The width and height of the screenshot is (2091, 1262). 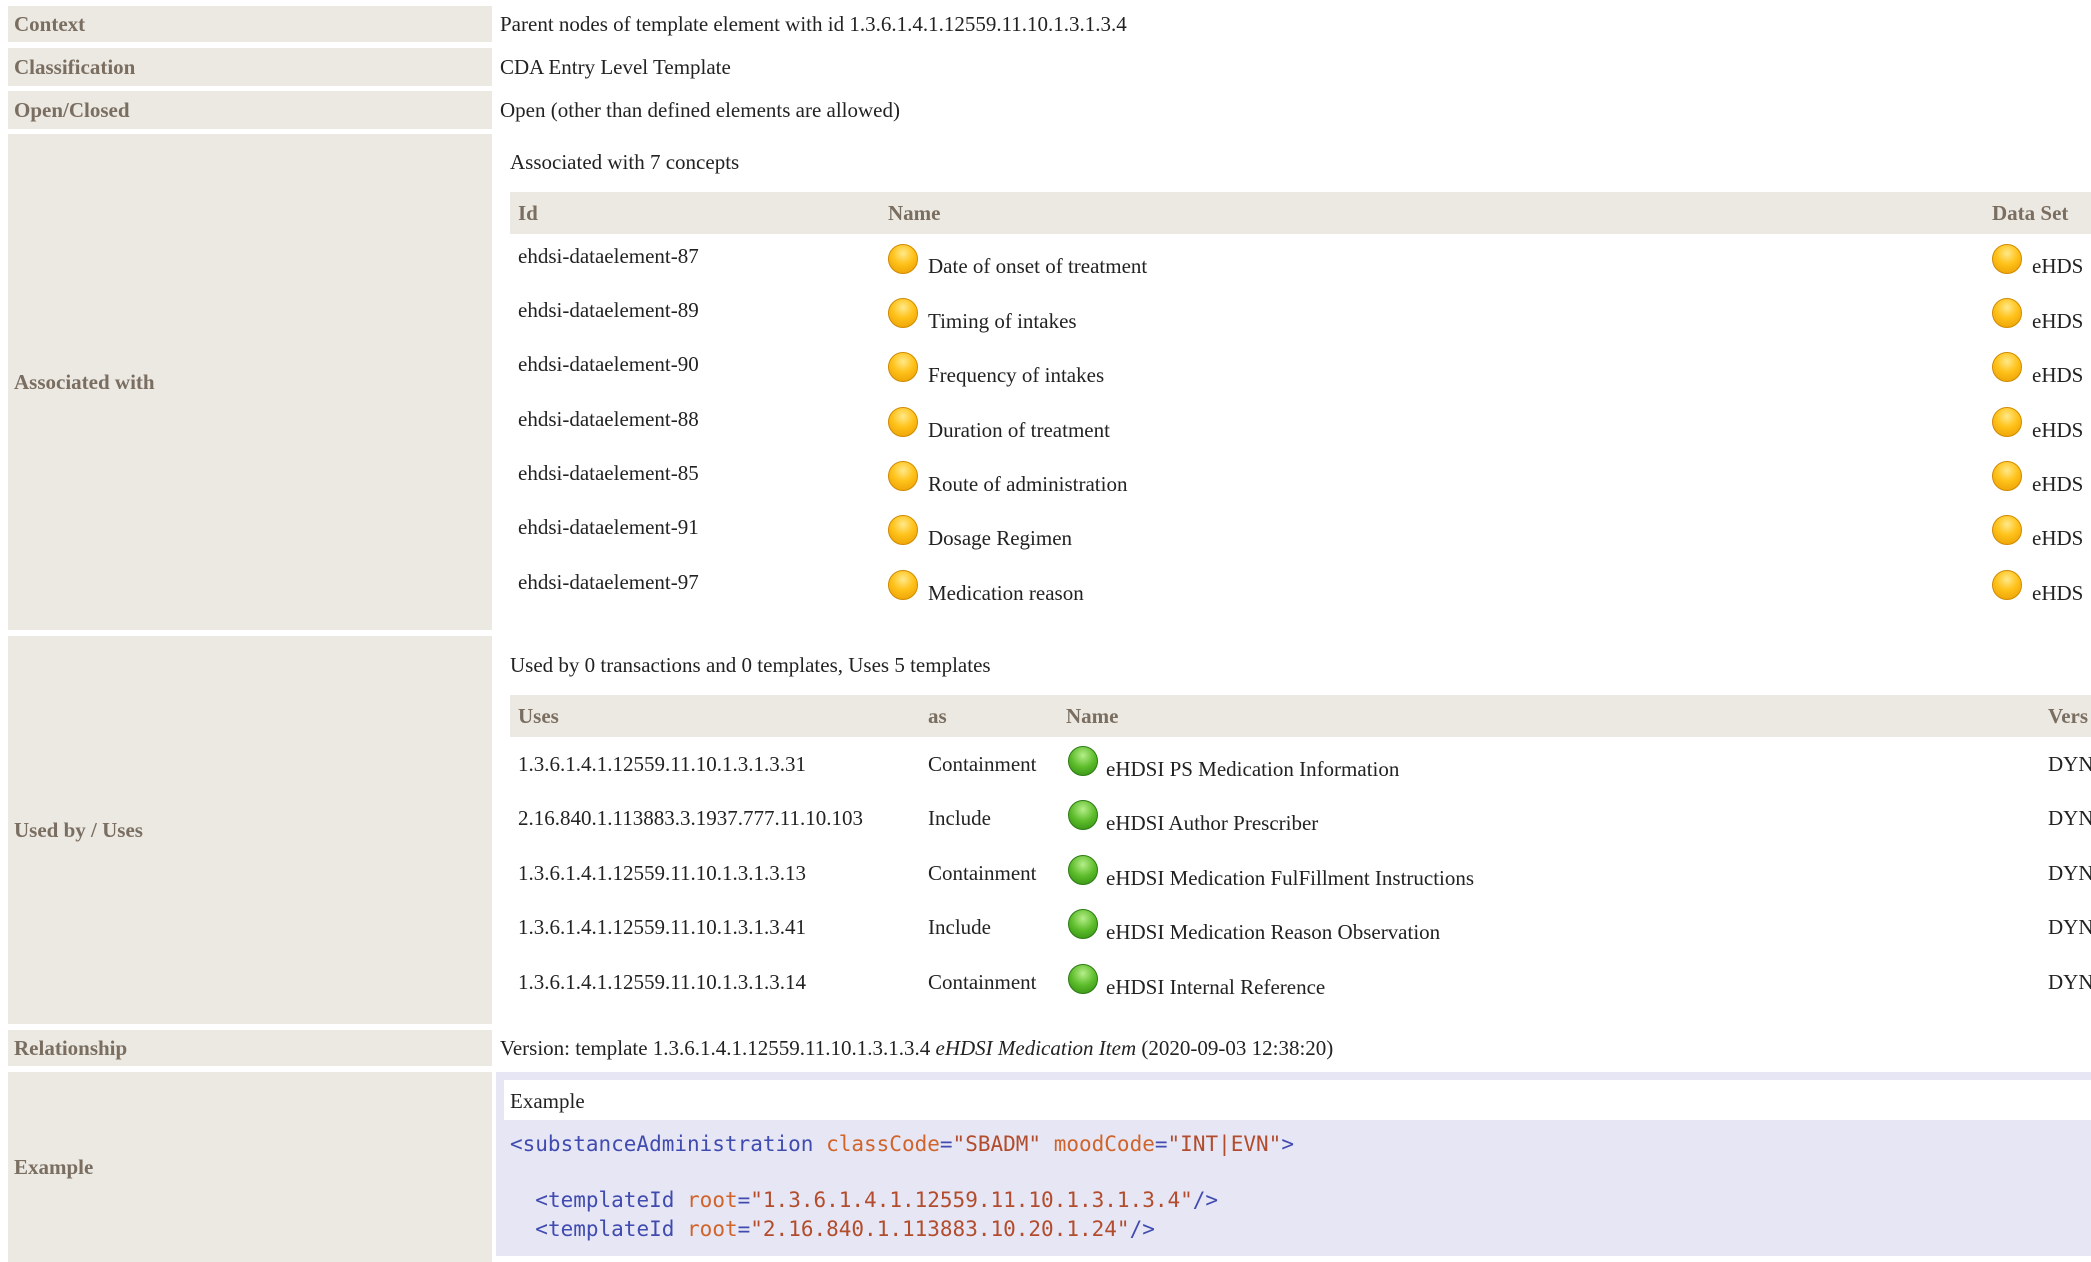 What do you see at coordinates (1016, 375) in the screenshot?
I see `concept-name: Frequency of intakes` at bounding box center [1016, 375].